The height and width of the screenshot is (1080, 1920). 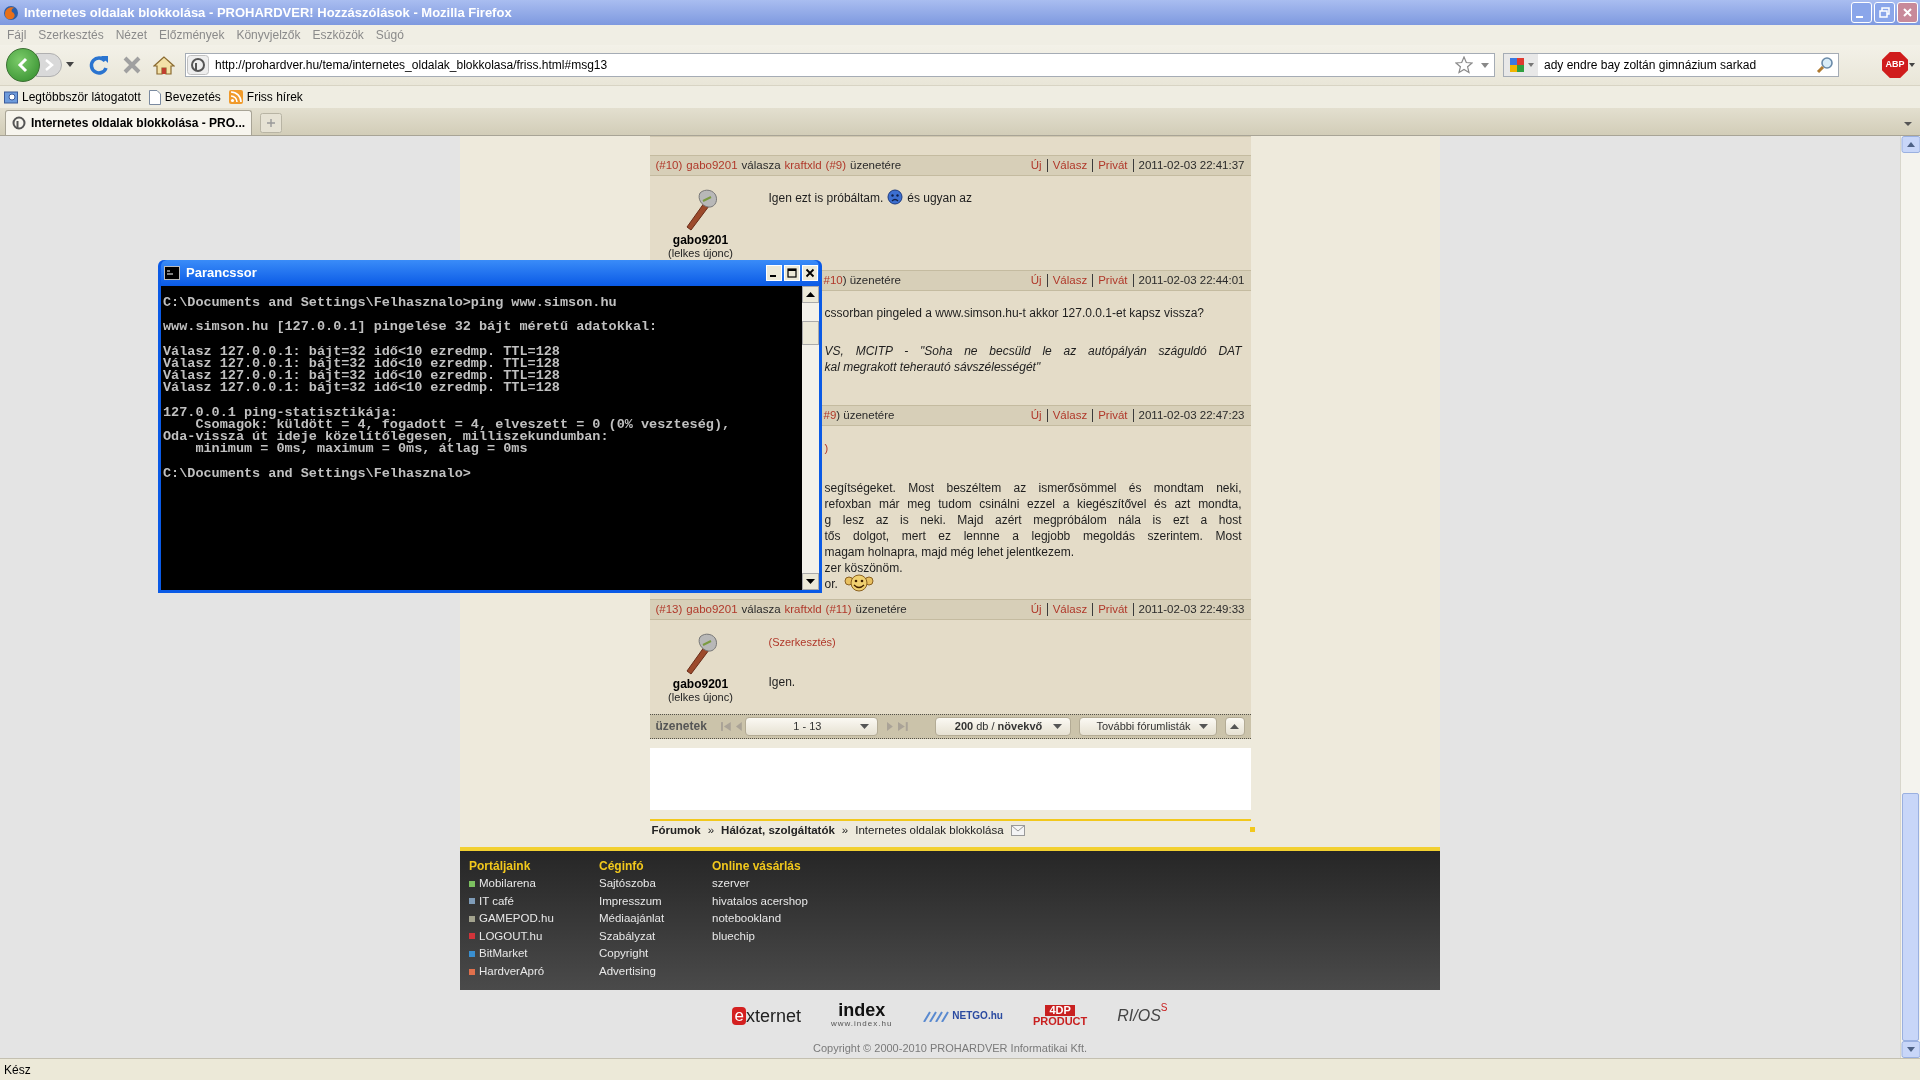 What do you see at coordinates (760, 901) in the screenshot?
I see `footer-link: hivatalos acershop` at bounding box center [760, 901].